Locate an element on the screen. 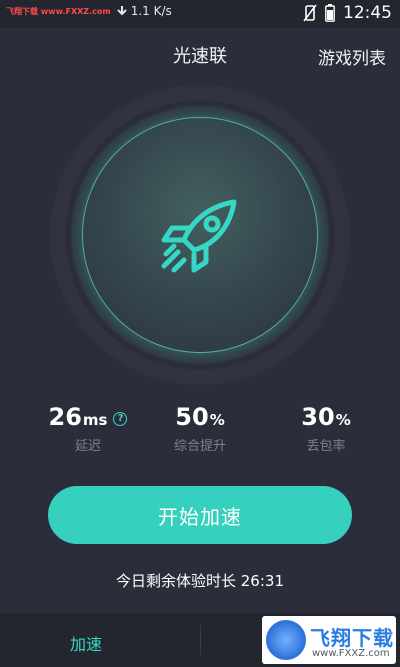 The height and width of the screenshot is (667, 400). status-bar: 飞翔下载 www.FXXZ.com 1.1 K/s 12:45 is located at coordinates (200, 14).